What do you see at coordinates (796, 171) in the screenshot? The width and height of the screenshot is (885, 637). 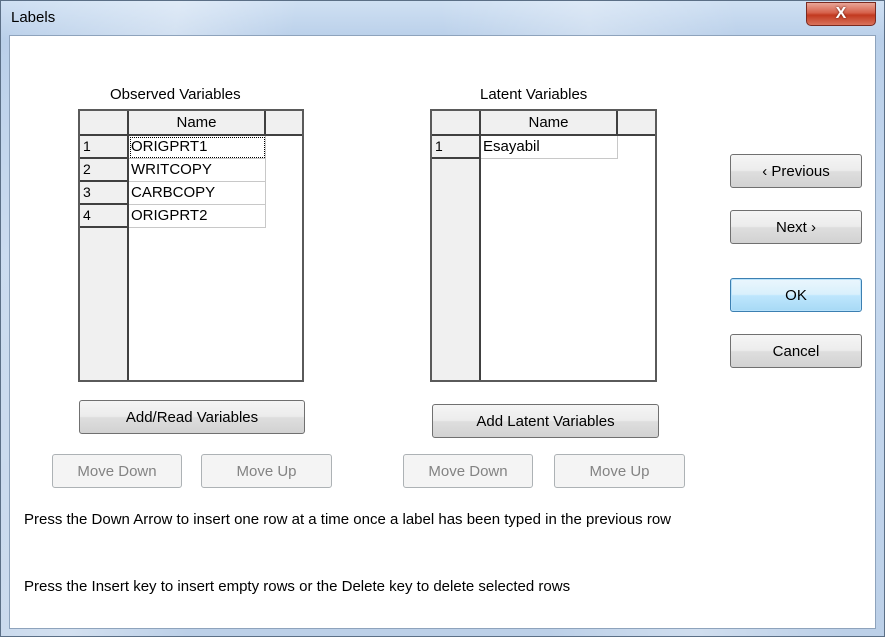 I see `previous-button: ‹ Previous` at bounding box center [796, 171].